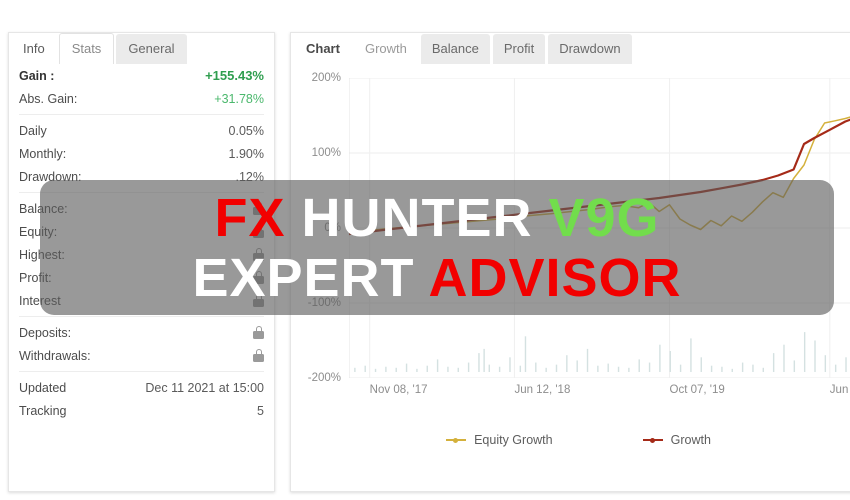 Image resolution: width=850 pixels, height=500 pixels. Describe the element at coordinates (326, 153) in the screenshot. I see `y-tick-label: 100%` at that location.